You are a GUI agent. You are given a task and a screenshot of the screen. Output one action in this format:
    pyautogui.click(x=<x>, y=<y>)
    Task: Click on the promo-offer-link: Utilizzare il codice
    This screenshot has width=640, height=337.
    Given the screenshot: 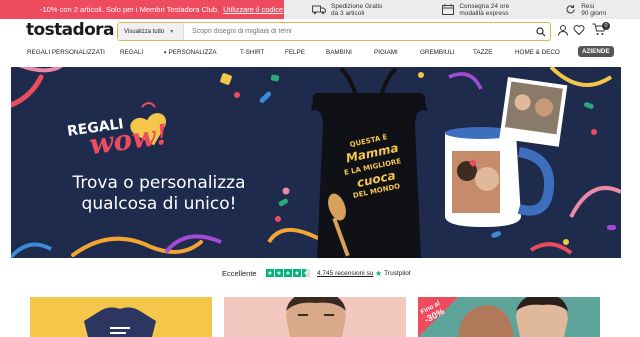 What is the action you would take?
    pyautogui.click(x=253, y=9)
    